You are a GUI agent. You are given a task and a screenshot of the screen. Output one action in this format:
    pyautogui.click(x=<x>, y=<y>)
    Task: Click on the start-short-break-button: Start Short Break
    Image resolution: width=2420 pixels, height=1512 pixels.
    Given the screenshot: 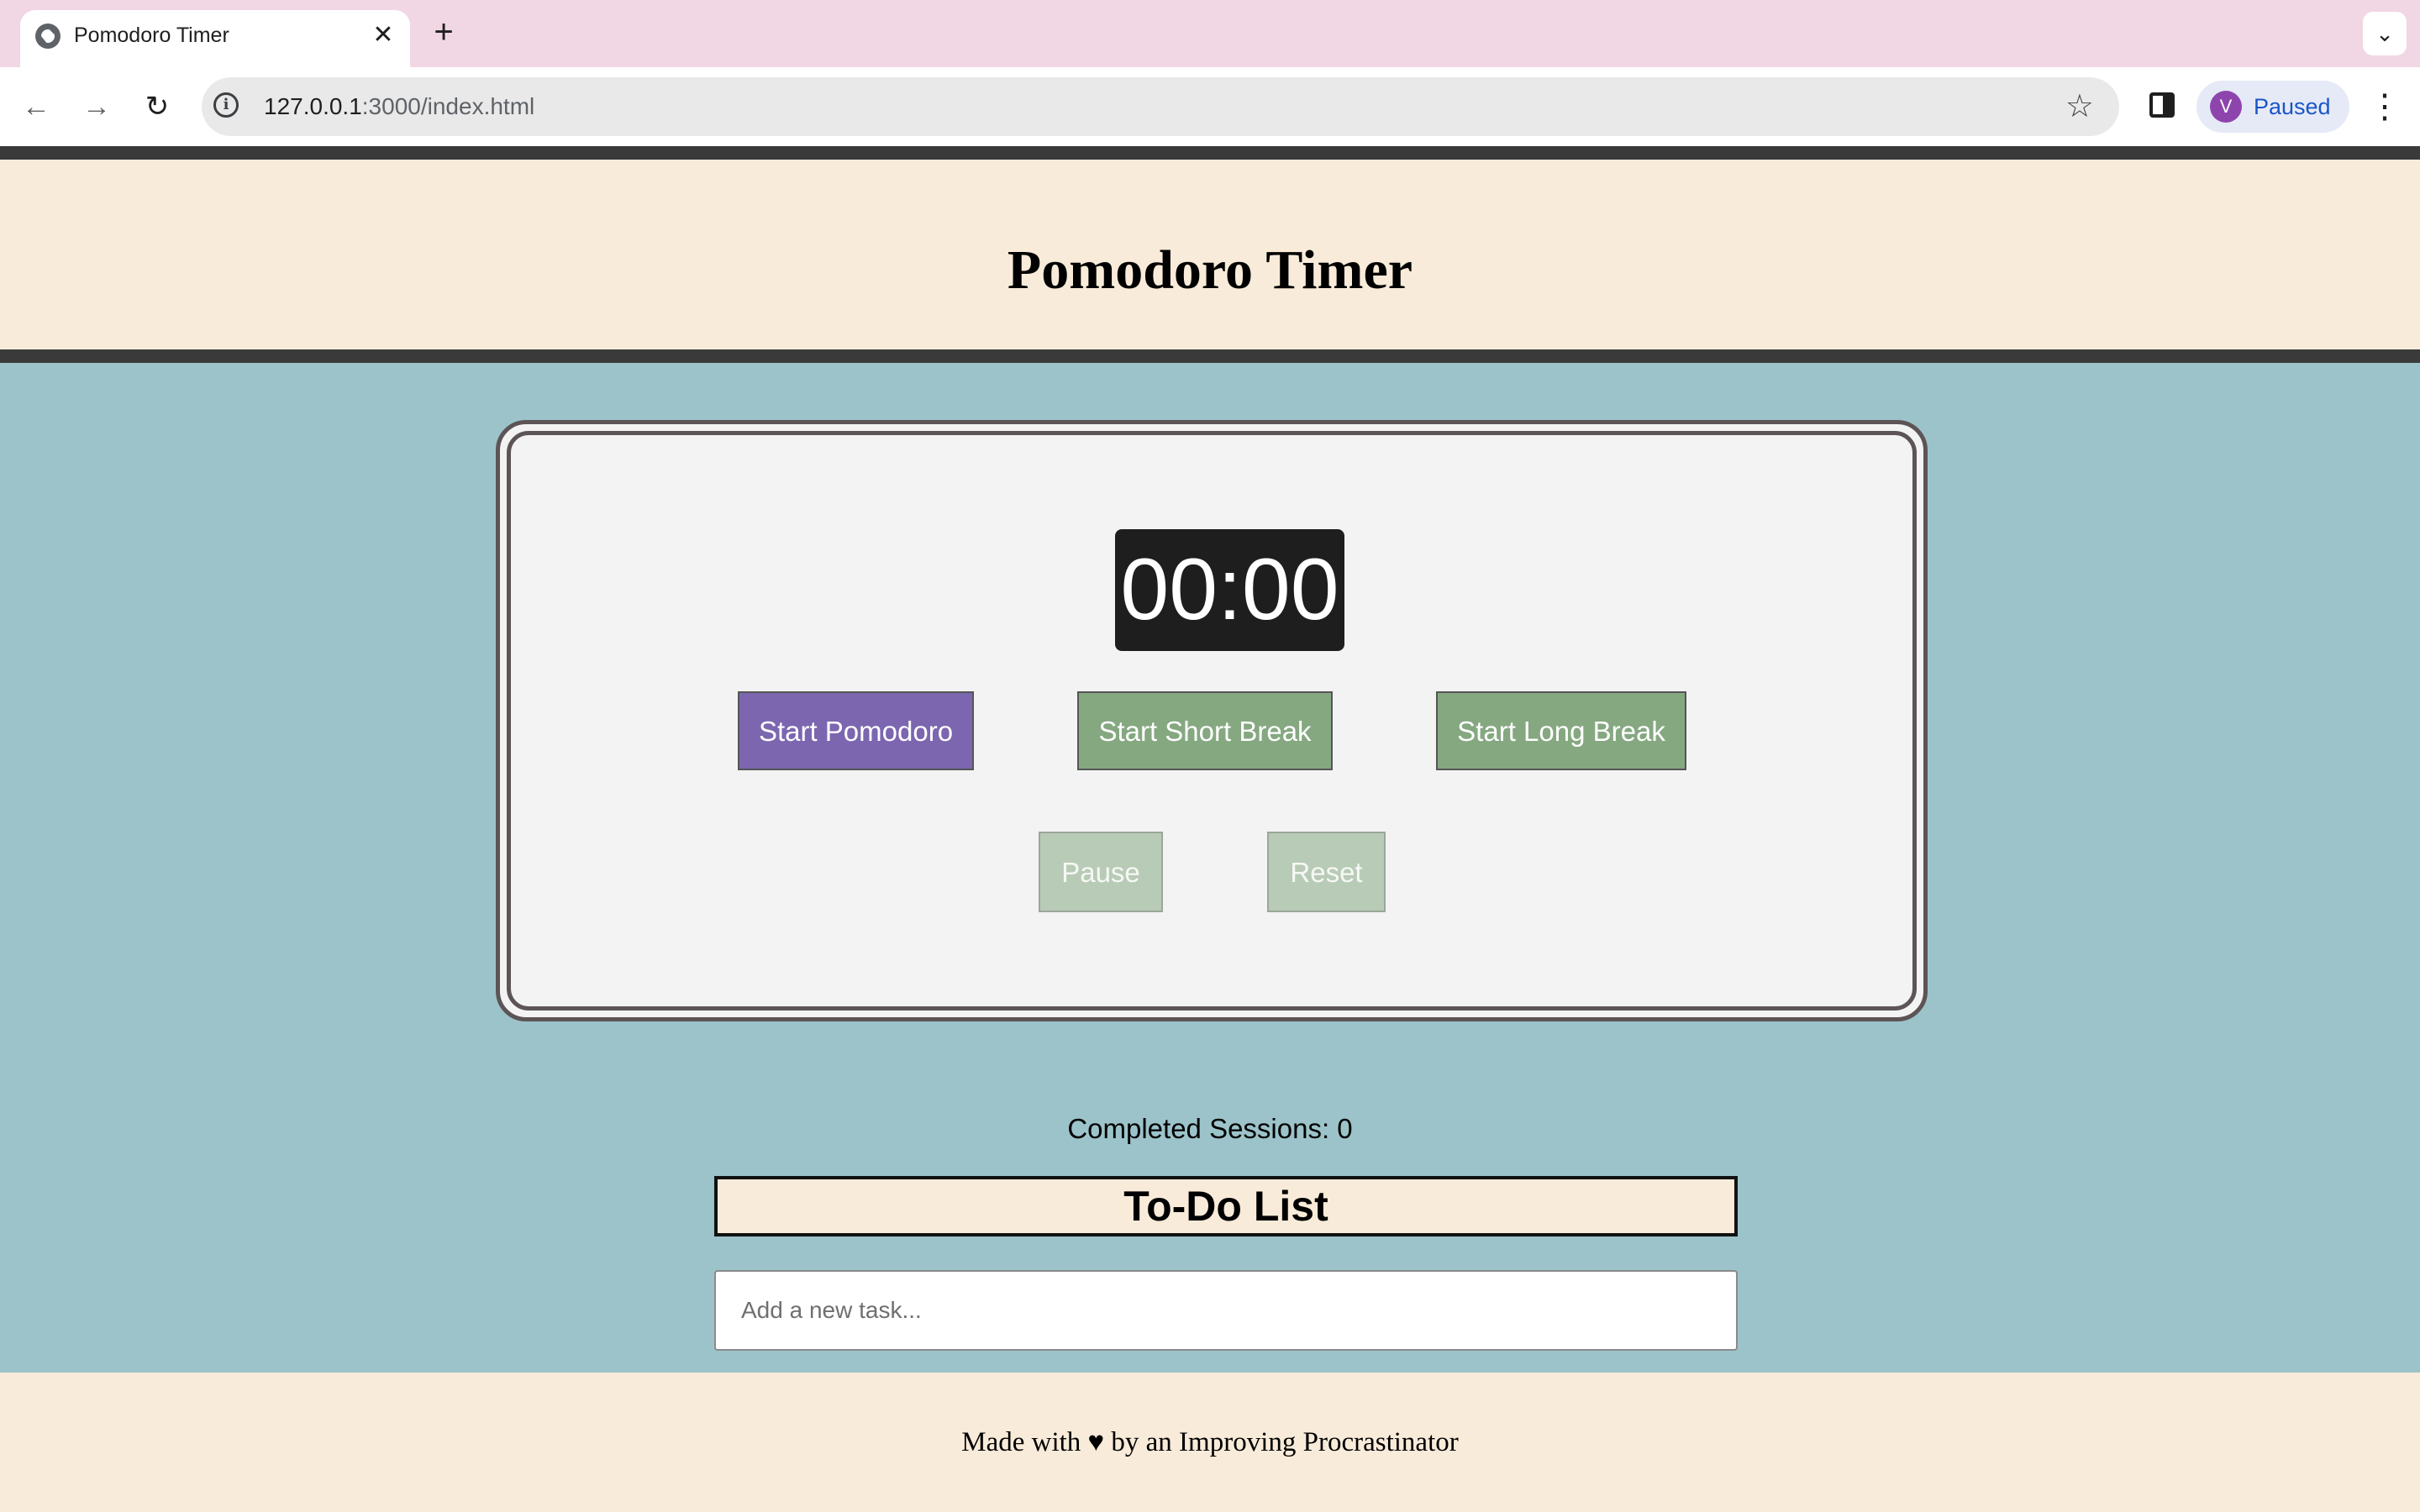 What is the action you would take?
    pyautogui.click(x=1205, y=730)
    